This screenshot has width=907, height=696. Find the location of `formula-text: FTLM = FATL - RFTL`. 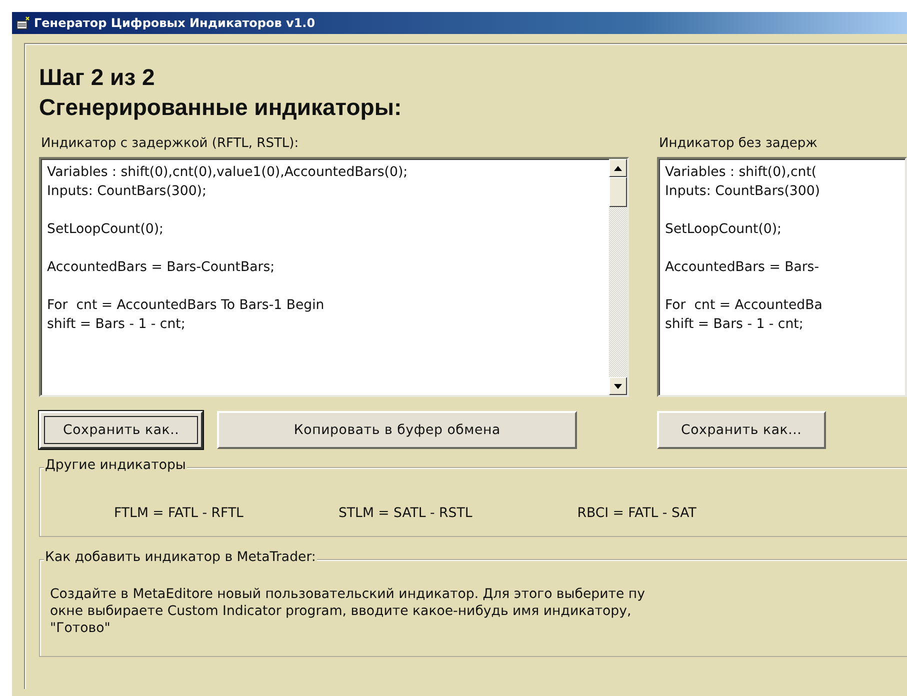

formula-text: FTLM = FATL - RFTL is located at coordinates (179, 513).